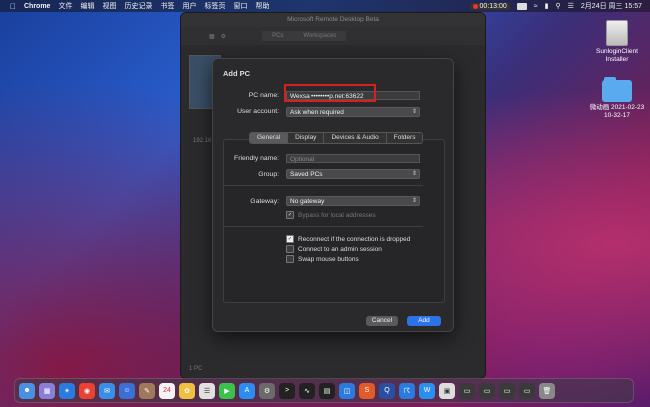 This screenshot has height=407, width=650. Describe the element at coordinates (237, 73) in the screenshot. I see `dialog-title: Add PC` at that location.